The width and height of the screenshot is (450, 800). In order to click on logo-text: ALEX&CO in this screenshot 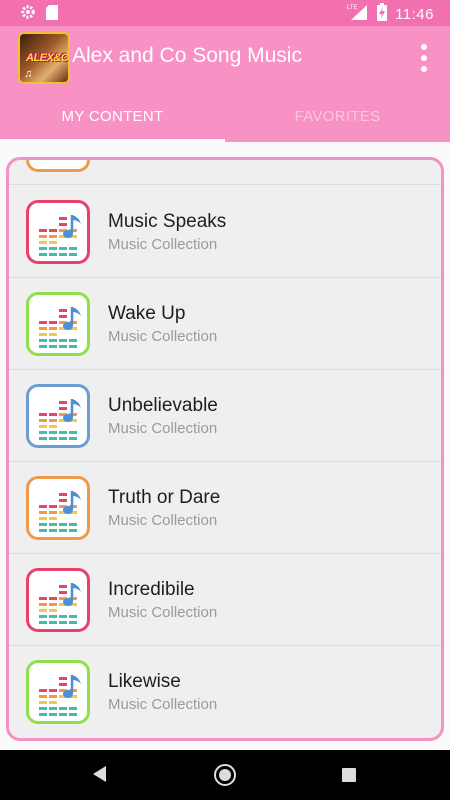, I will do `click(47, 58)`.